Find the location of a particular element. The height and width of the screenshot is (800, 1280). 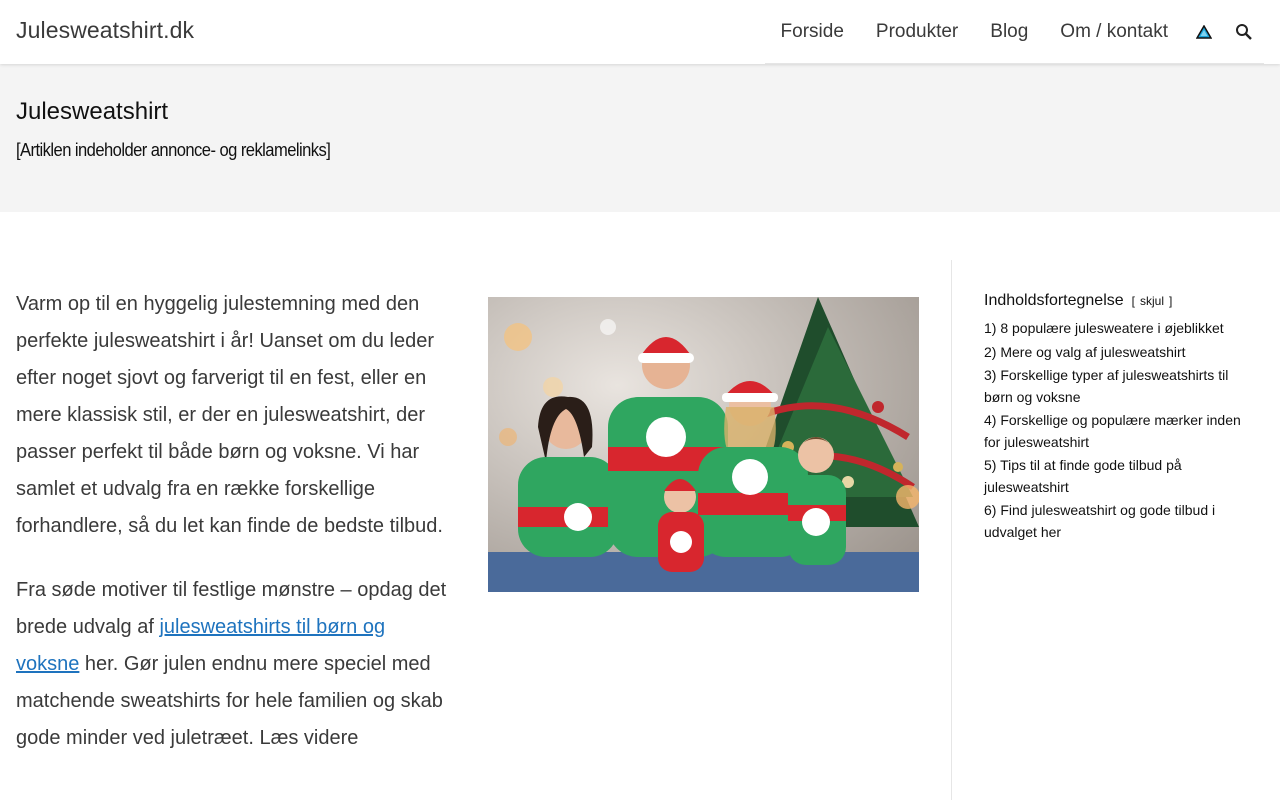

toc-item: 1) 8 populære julesweatere i øjeblikket is located at coordinates (1120, 329).